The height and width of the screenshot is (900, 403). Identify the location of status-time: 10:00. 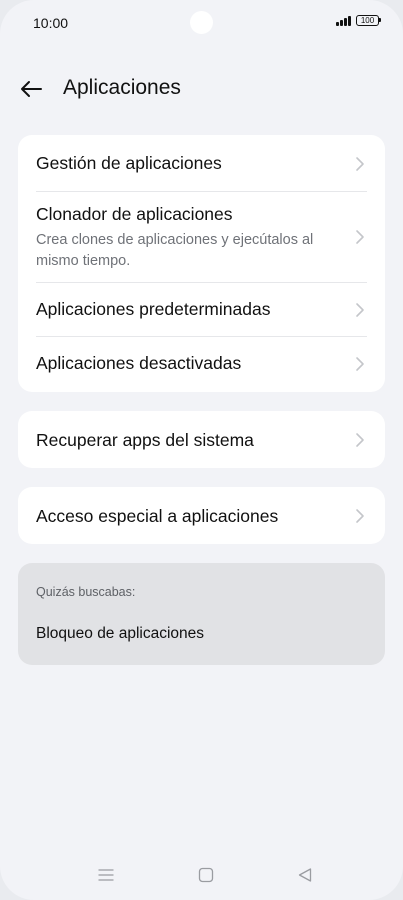
(51, 23).